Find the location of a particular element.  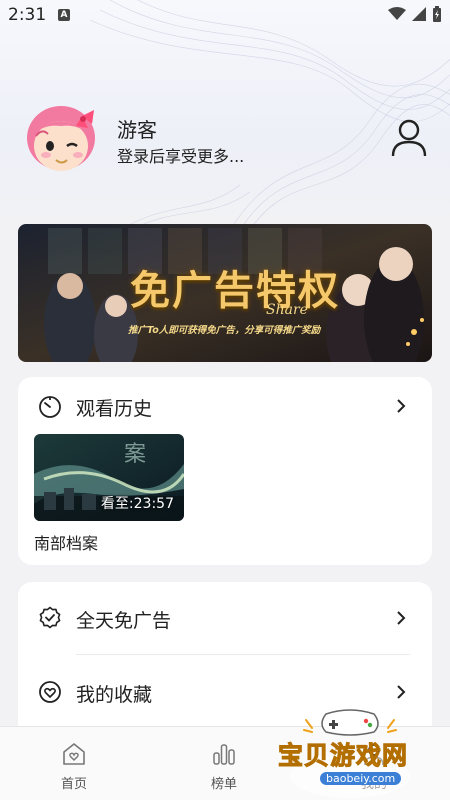

wifi-icon is located at coordinates (397, 13).